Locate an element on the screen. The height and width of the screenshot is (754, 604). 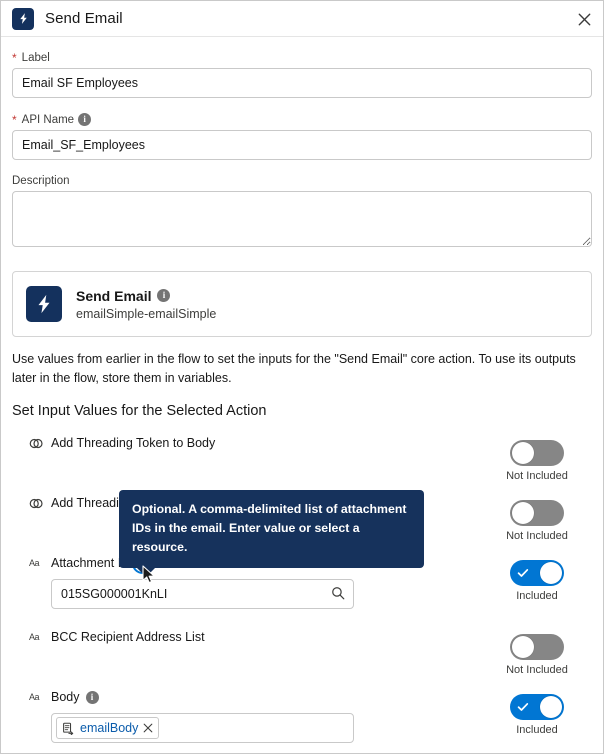
input-row: Aa Body i emailBody Included is located at coordinates (302, 717).